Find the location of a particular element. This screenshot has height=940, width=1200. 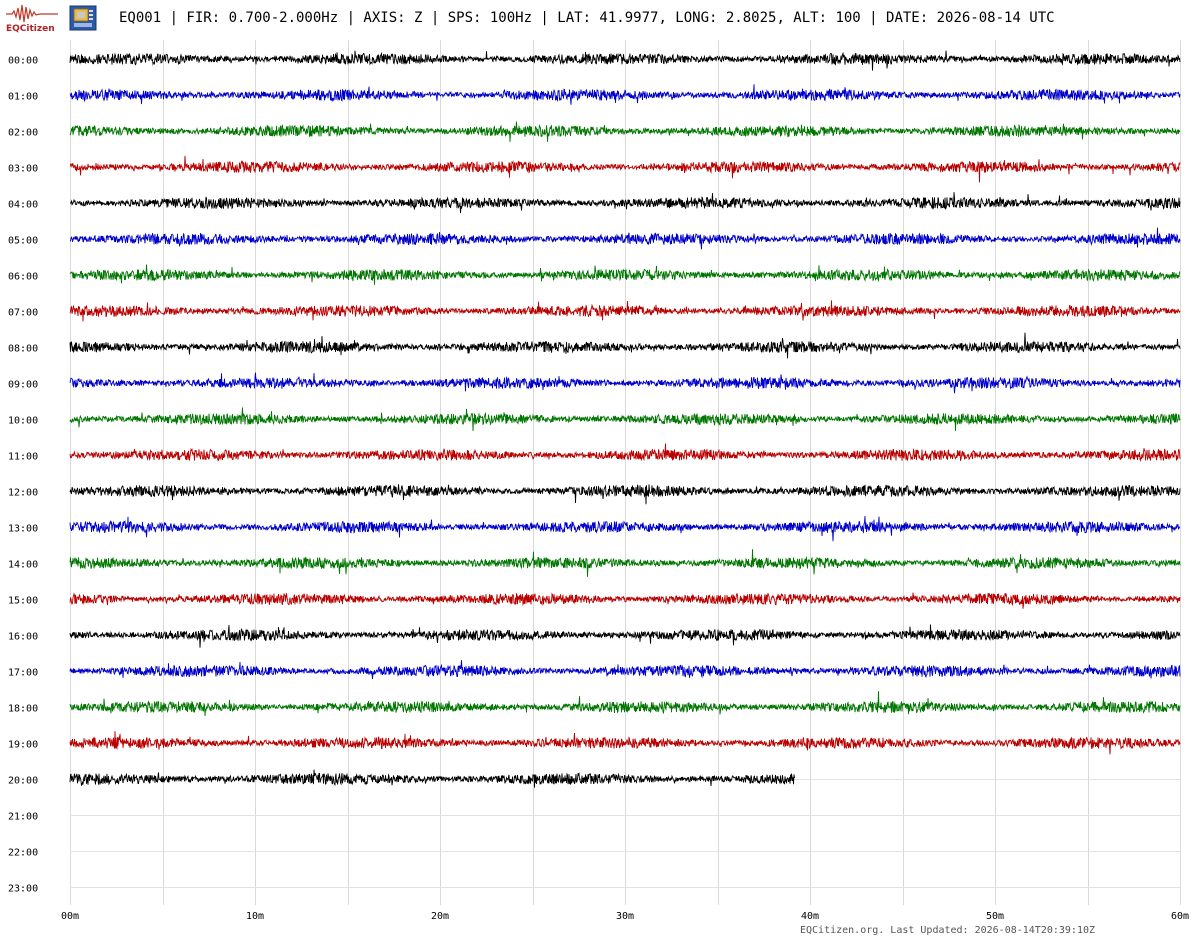

row-label: 17:00 is located at coordinates (23, 673).